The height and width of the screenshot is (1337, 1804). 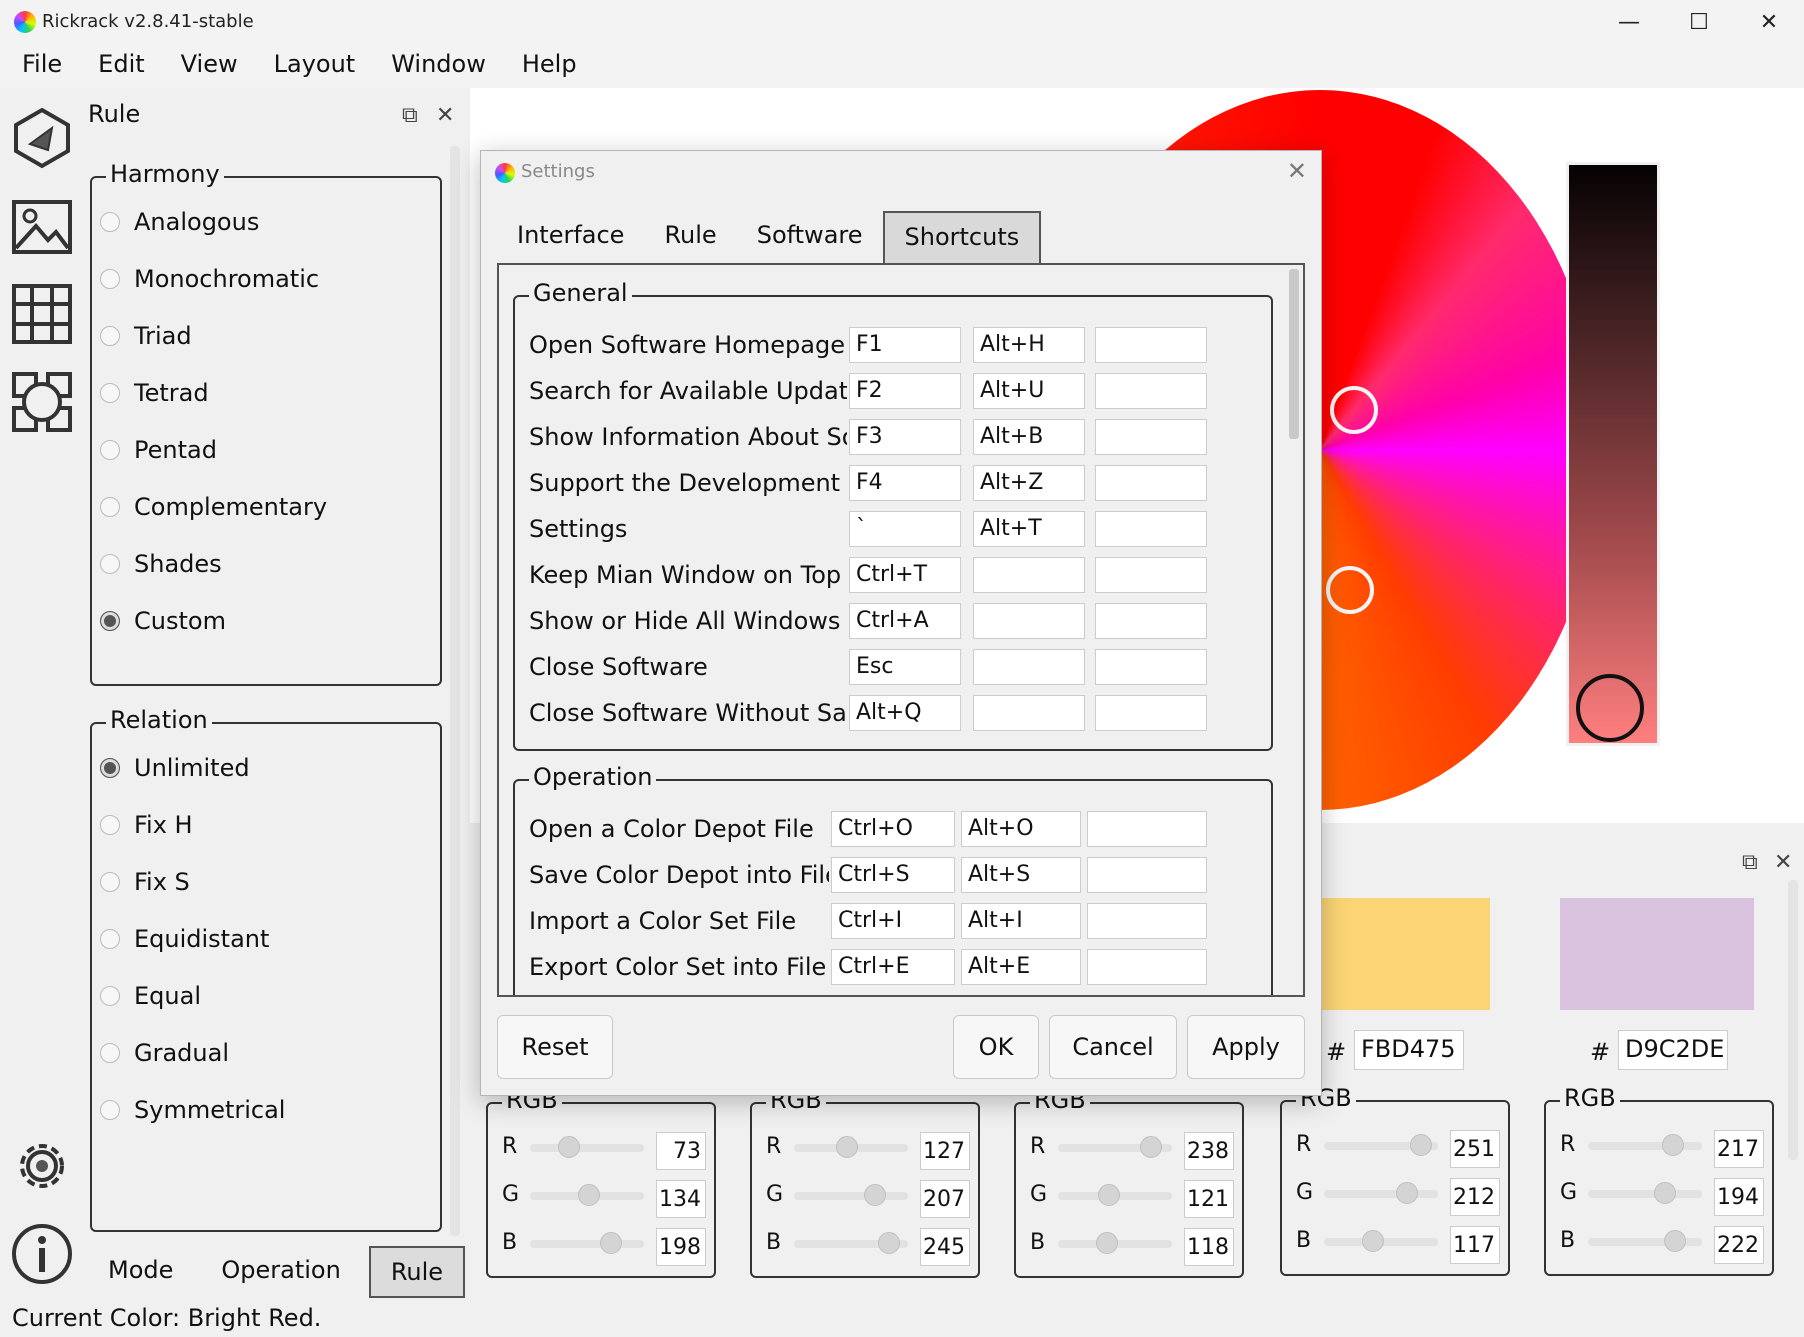 I want to click on shortcut-key-2: Alt+T, so click(x=1029, y=529).